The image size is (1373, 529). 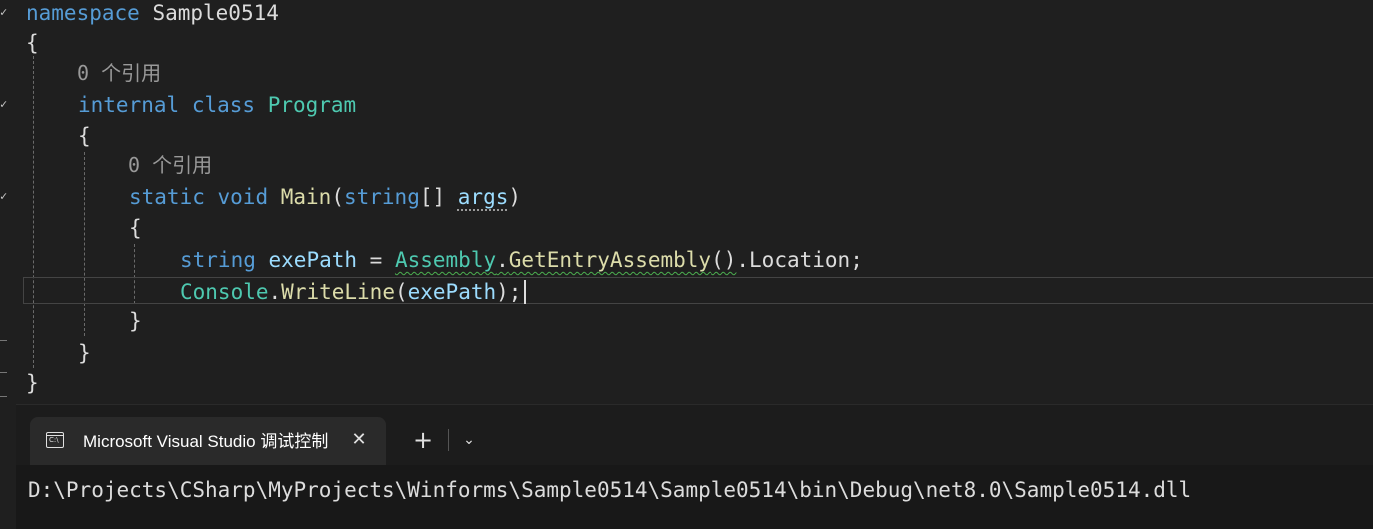 I want to click on property-name: Location, so click(x=800, y=260).